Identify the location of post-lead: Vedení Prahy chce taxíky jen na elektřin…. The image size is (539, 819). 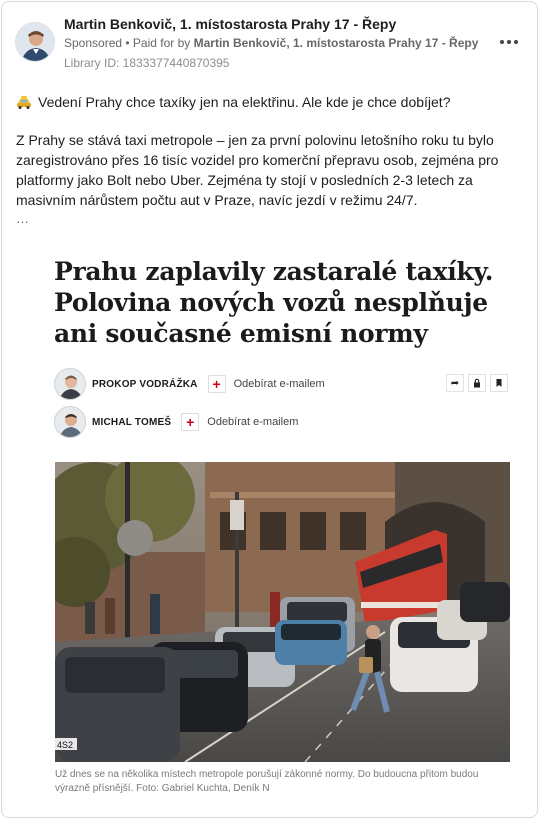
(233, 102).